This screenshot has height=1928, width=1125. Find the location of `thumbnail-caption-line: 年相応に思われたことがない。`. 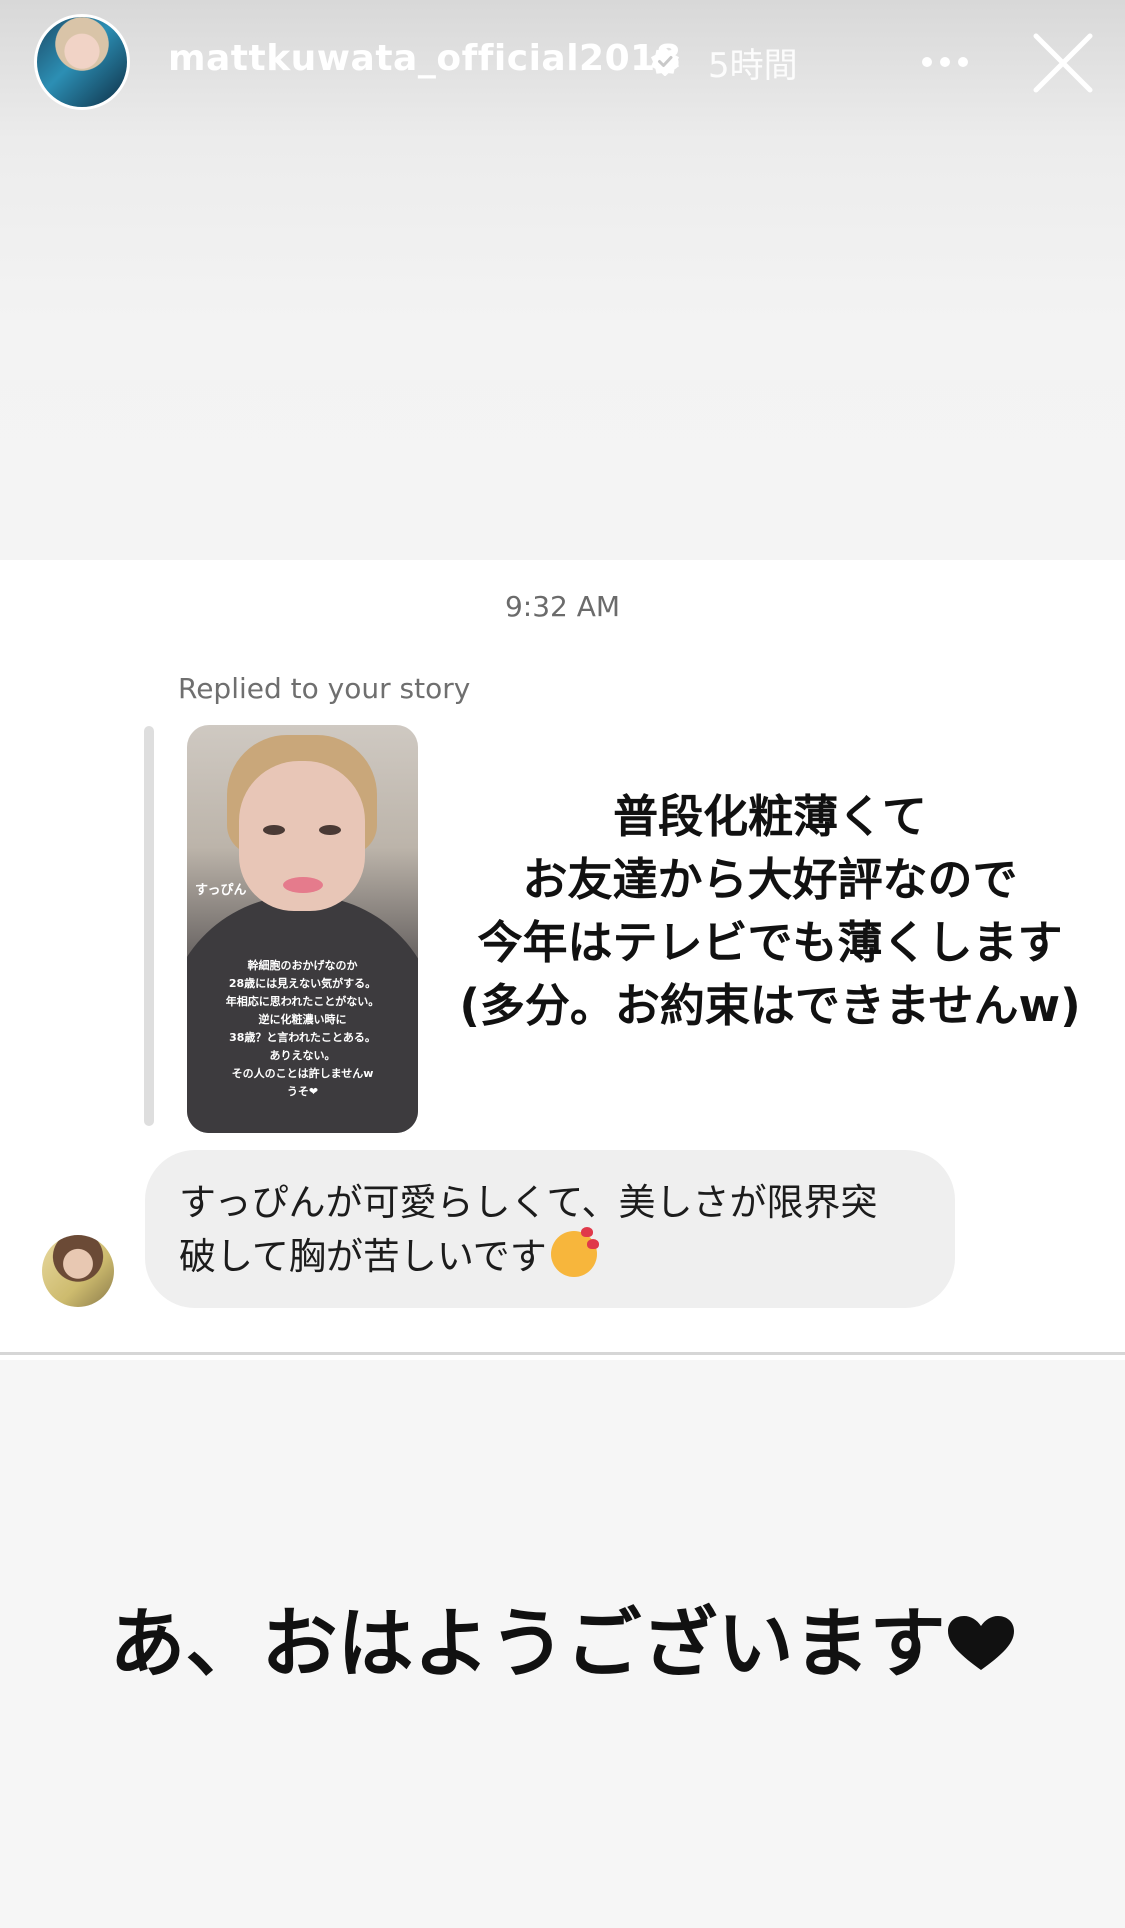

thumbnail-caption-line: 年相応に思われたことがない。 is located at coordinates (302, 1001).